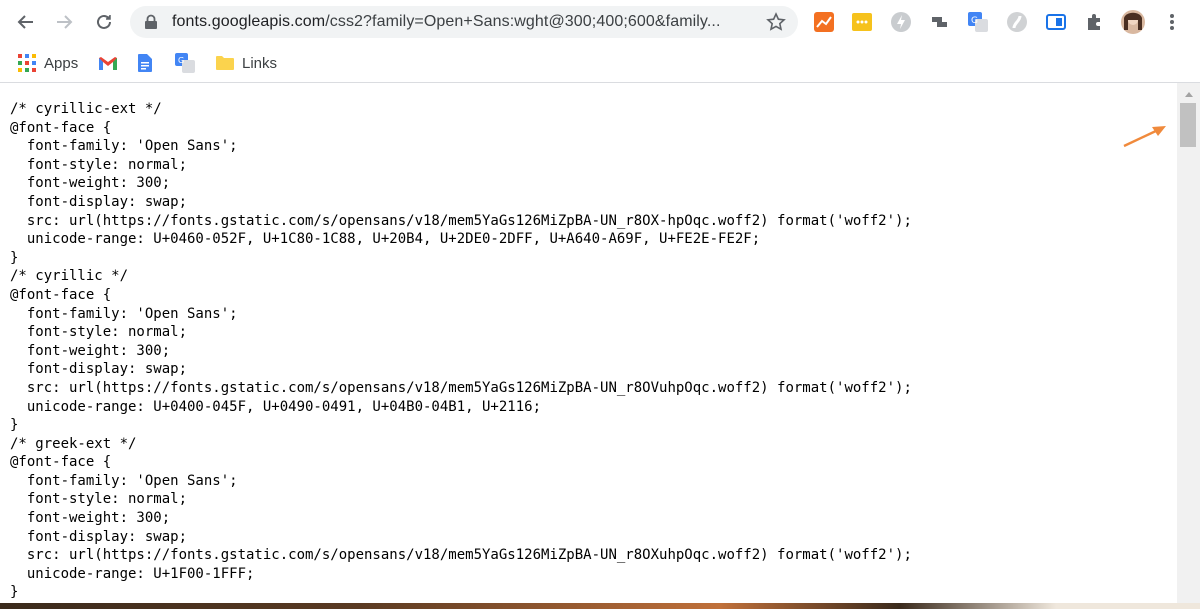 This screenshot has width=1200, height=609. I want to click on reload-icon, so click(104, 21).